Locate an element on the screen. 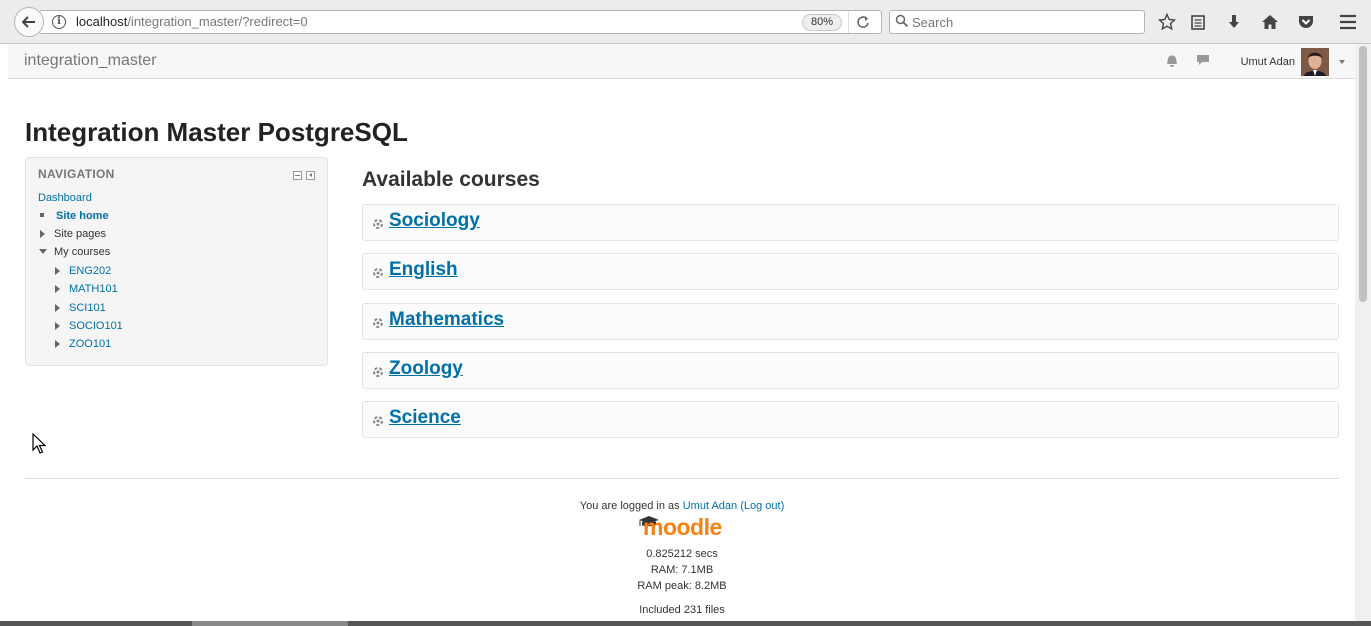 This screenshot has height=626, width=1371. performance-ram-peak: RAM peak: 8.2MB is located at coordinates (682, 586).